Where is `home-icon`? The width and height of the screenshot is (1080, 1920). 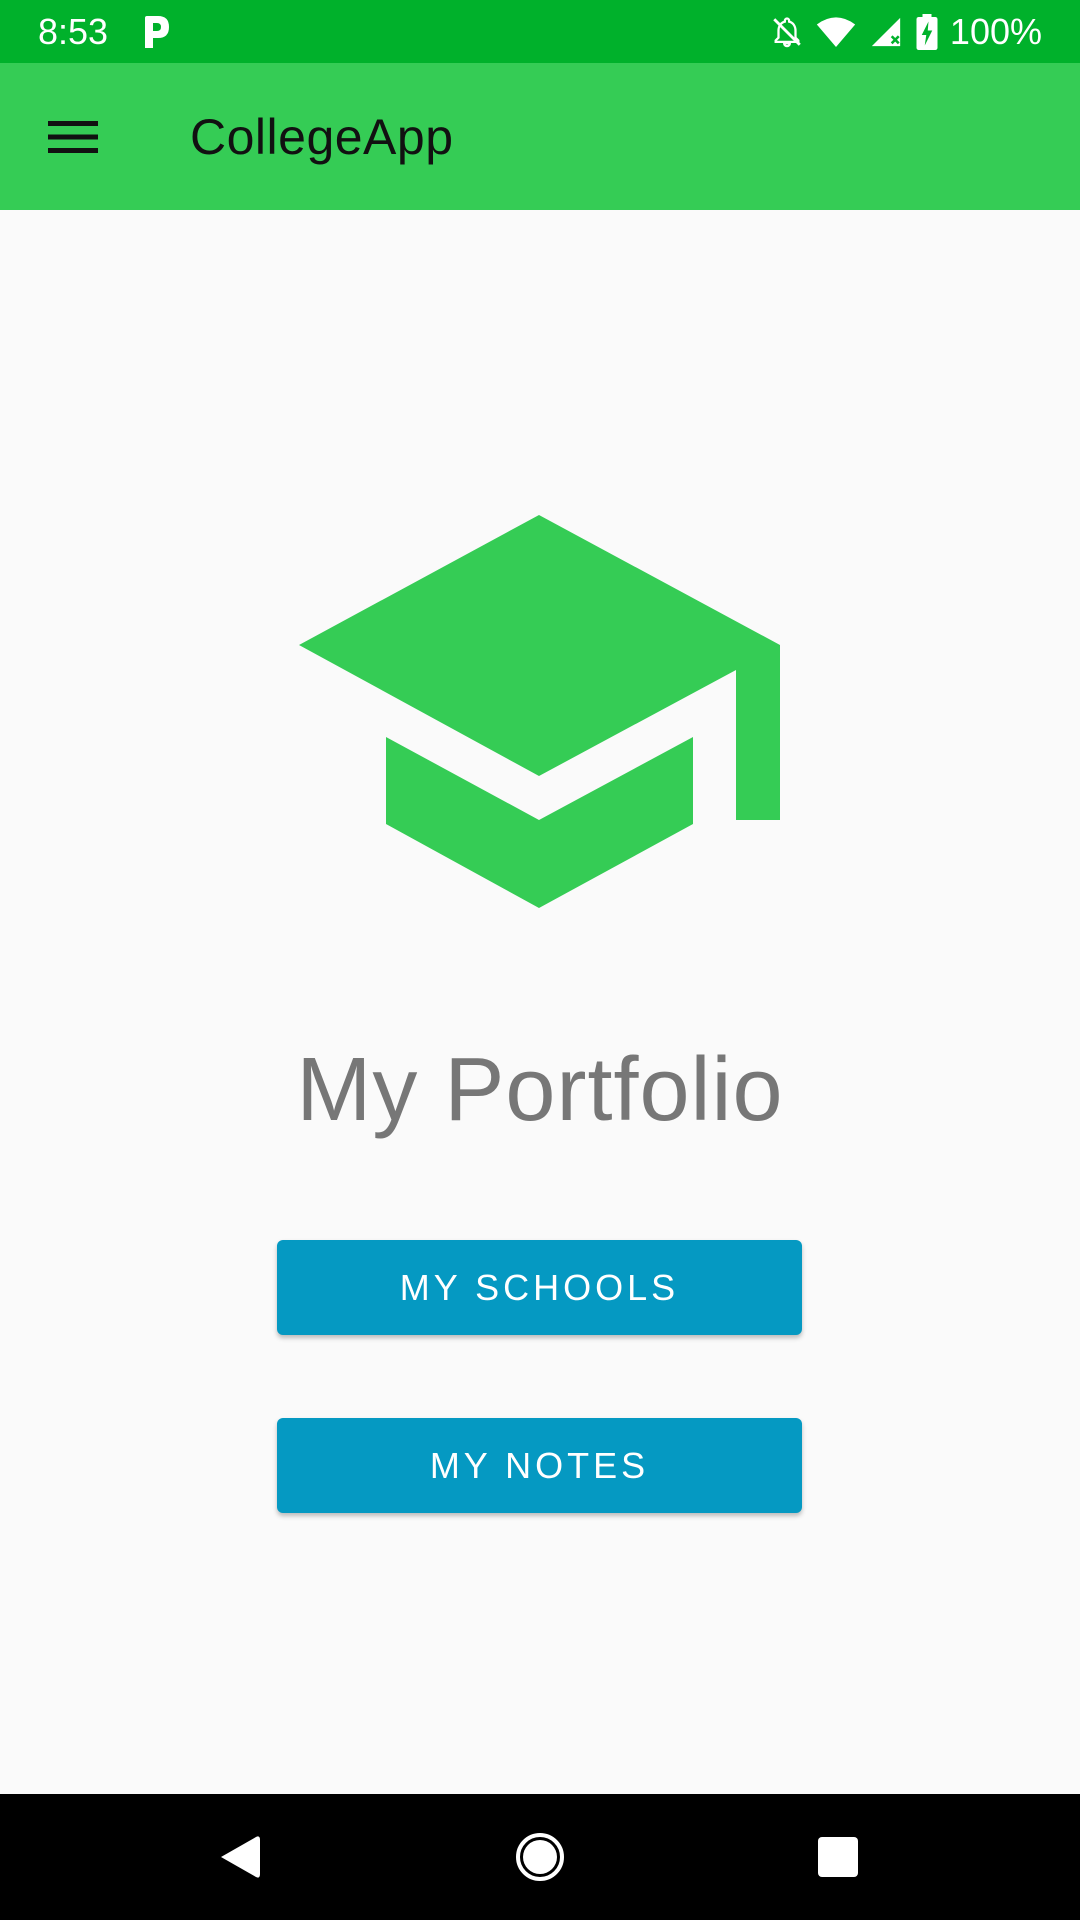
home-icon is located at coordinates (540, 1857).